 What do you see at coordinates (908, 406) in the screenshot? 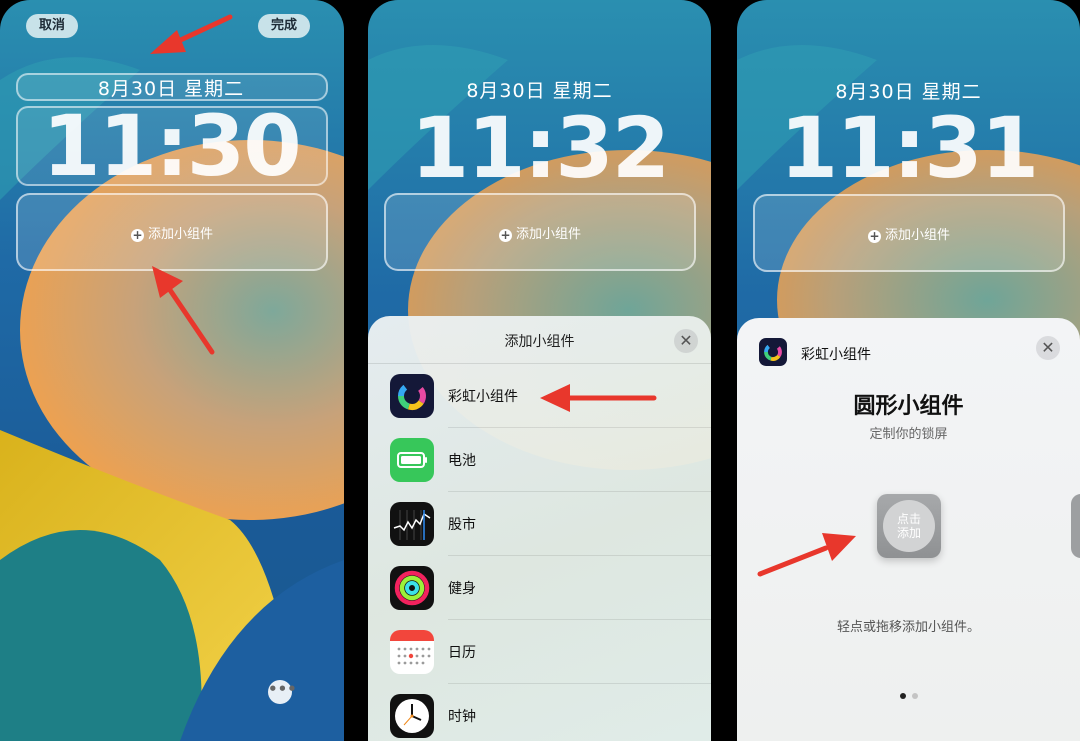
I see `widget-title: 圆形小组件` at bounding box center [908, 406].